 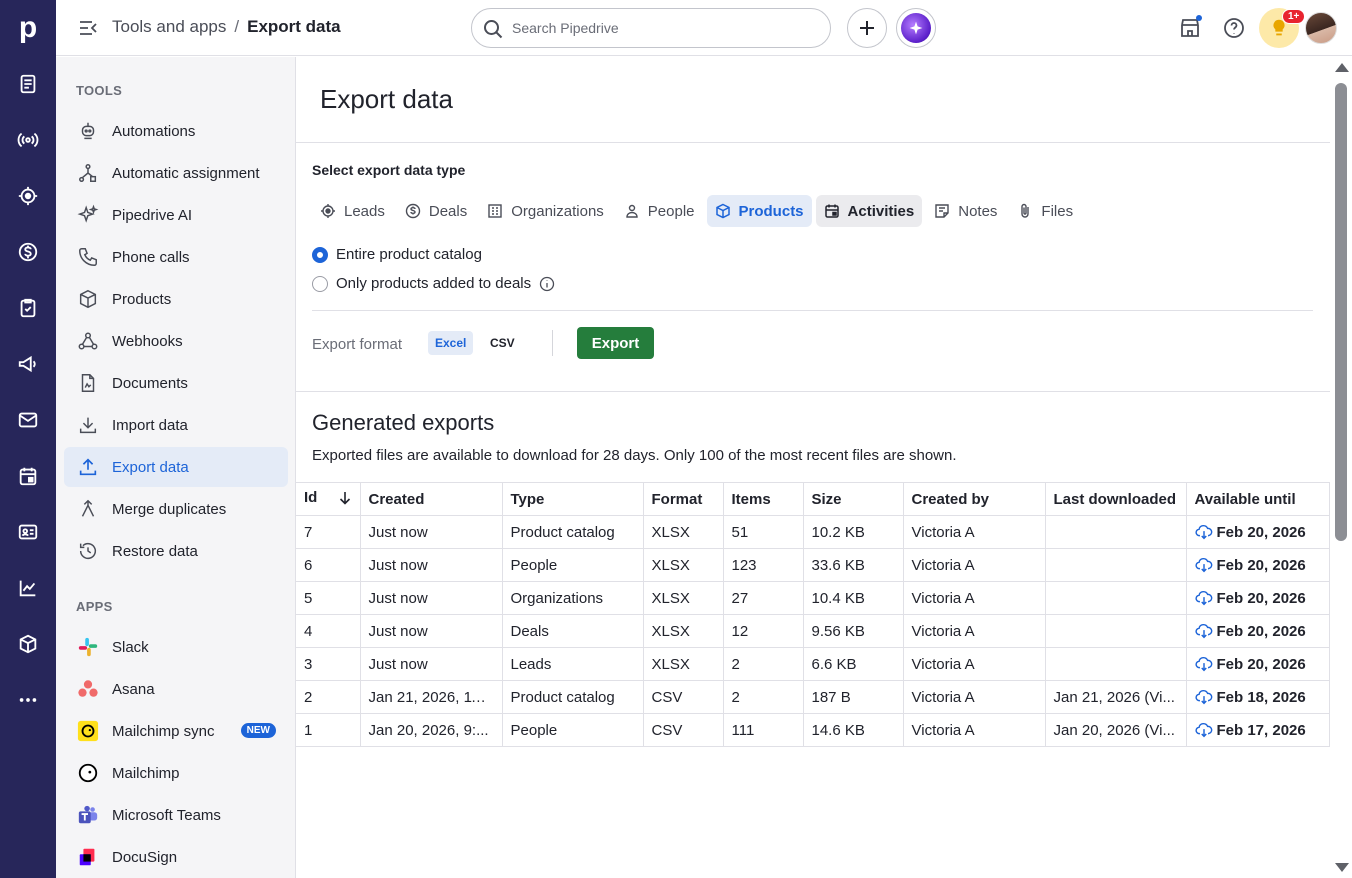 I want to click on help-icon, so click(x=1234, y=28).